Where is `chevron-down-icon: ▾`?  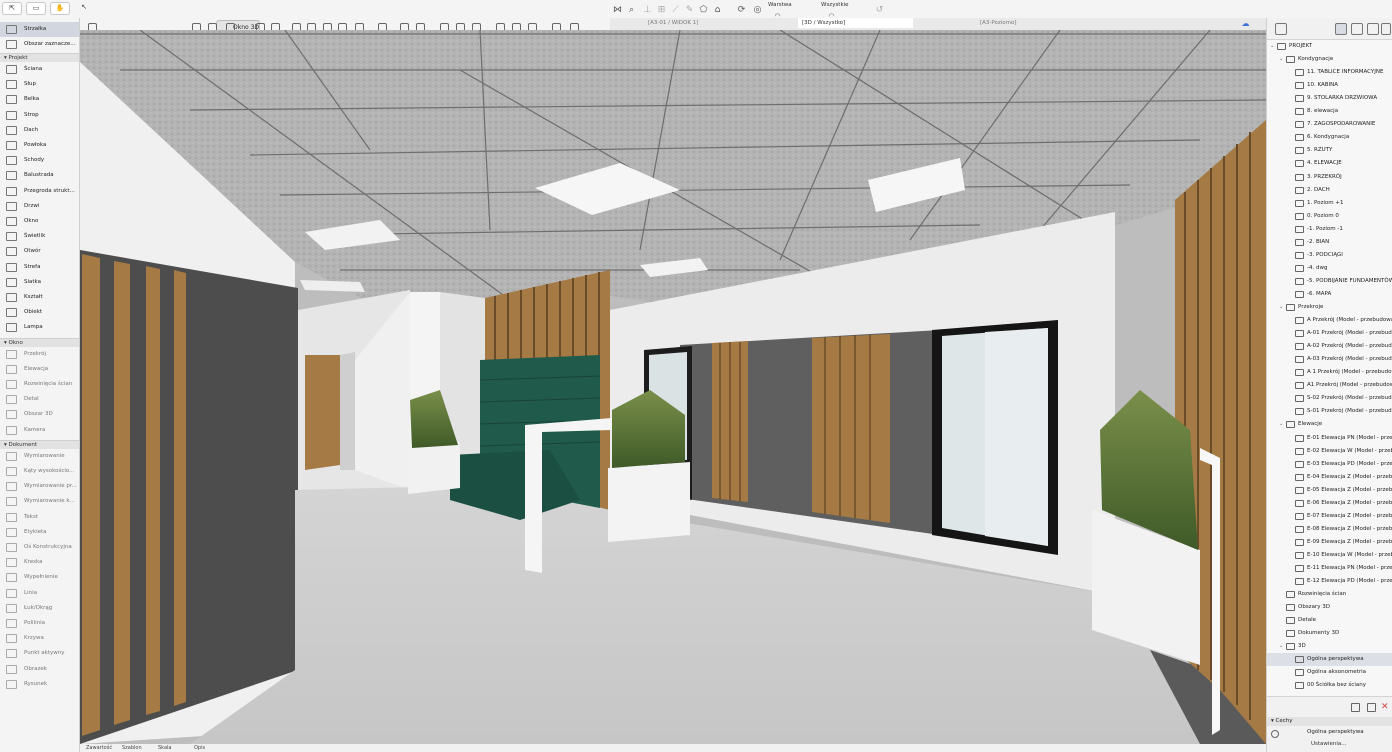 chevron-down-icon: ▾ is located at coordinates (1272, 721).